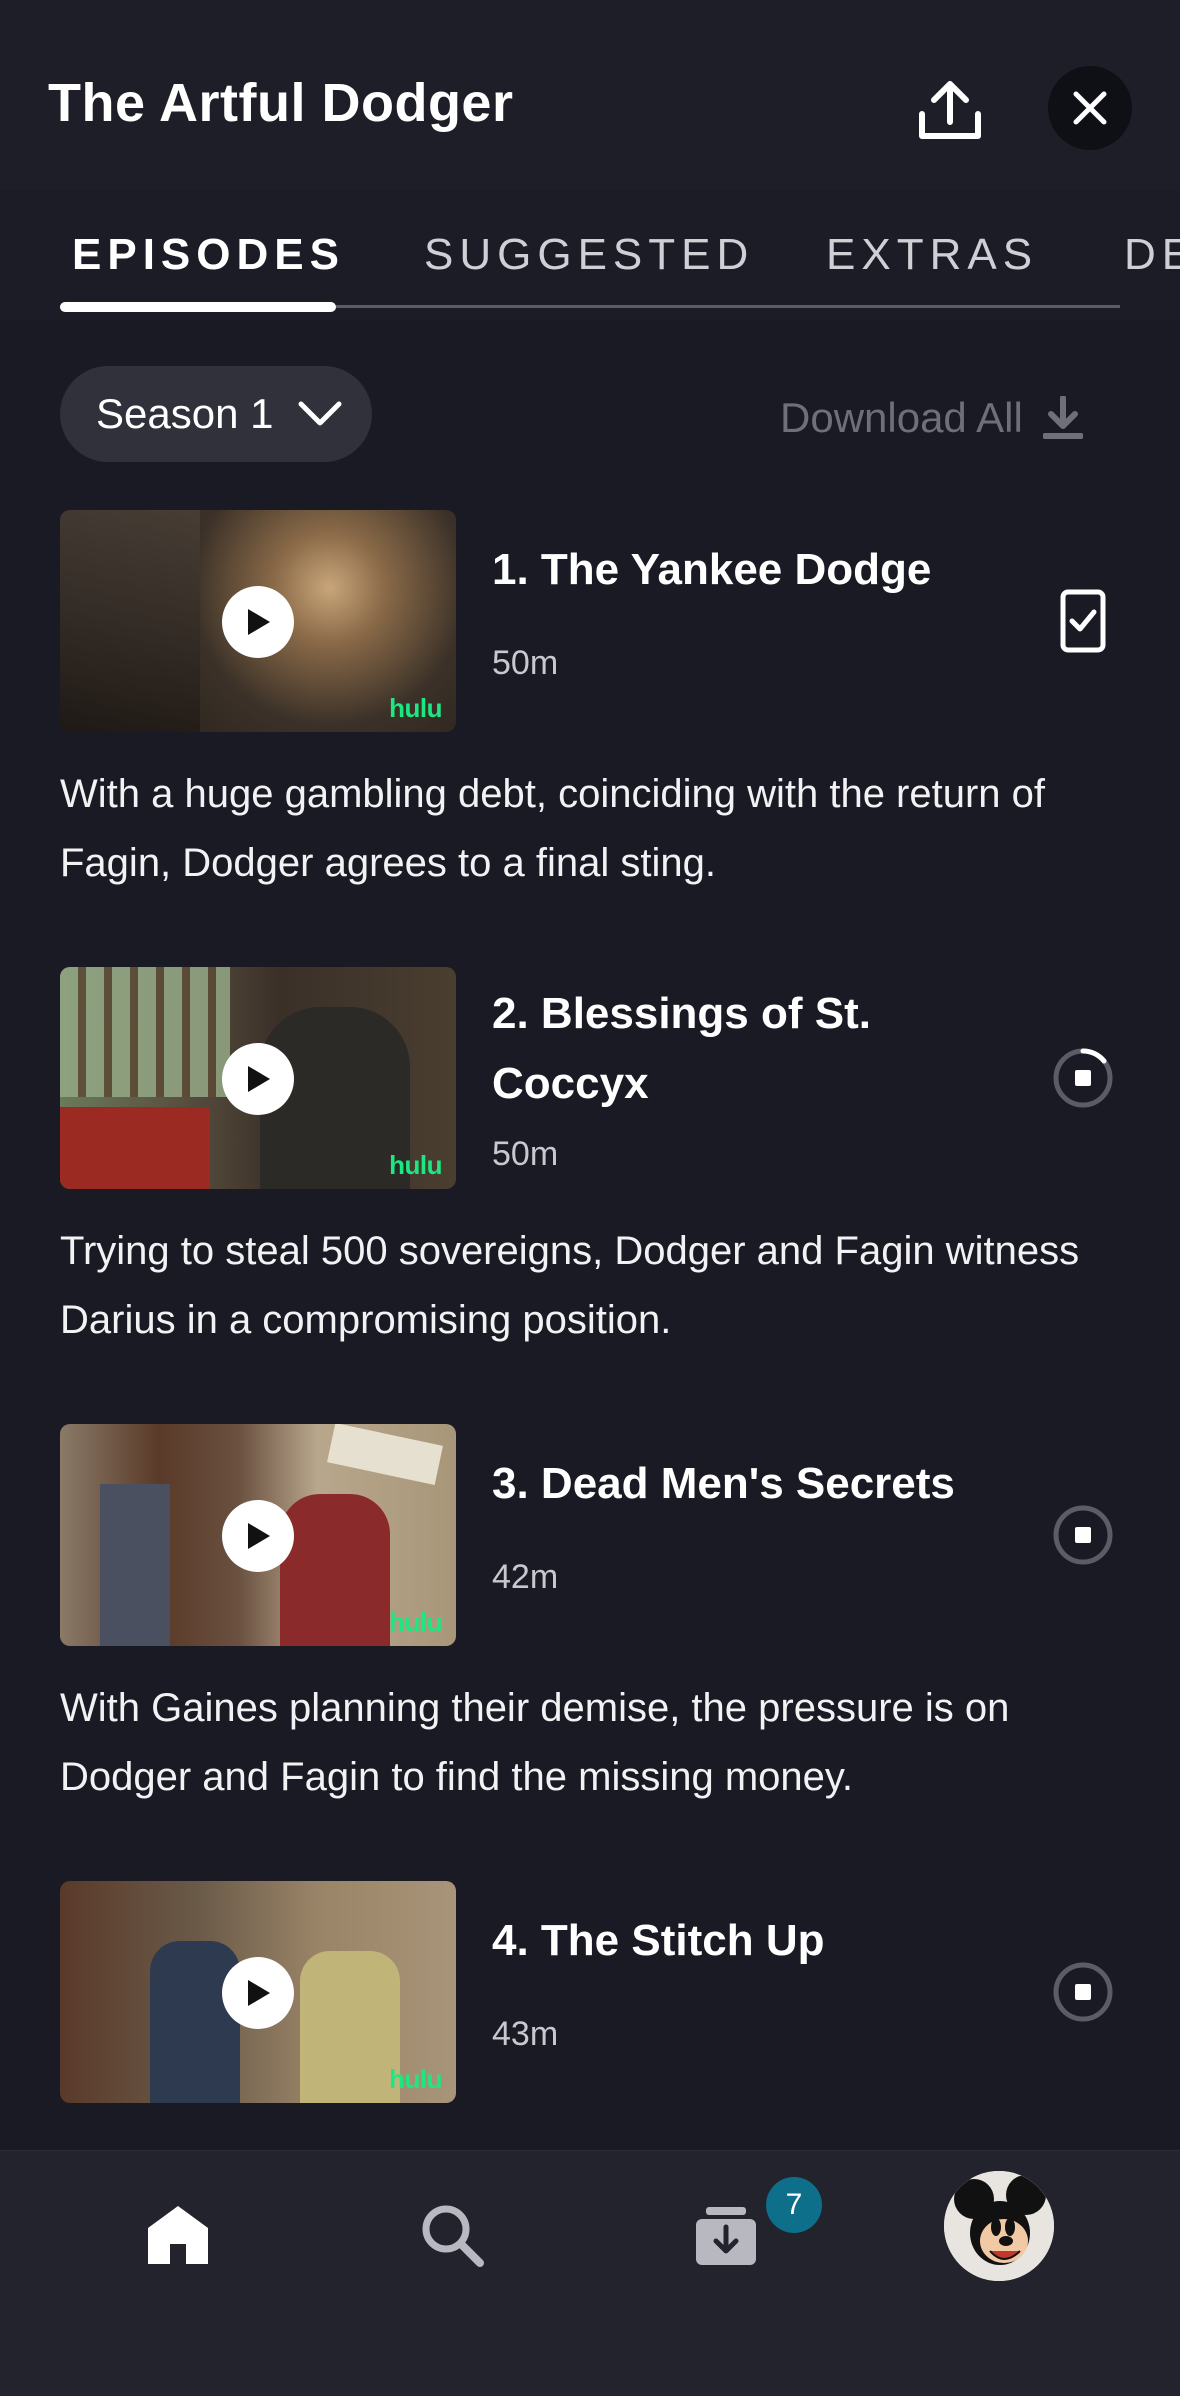 The width and height of the screenshot is (1180, 2396). Describe the element at coordinates (901, 417) in the screenshot. I see `download-all-label: Download All` at that location.